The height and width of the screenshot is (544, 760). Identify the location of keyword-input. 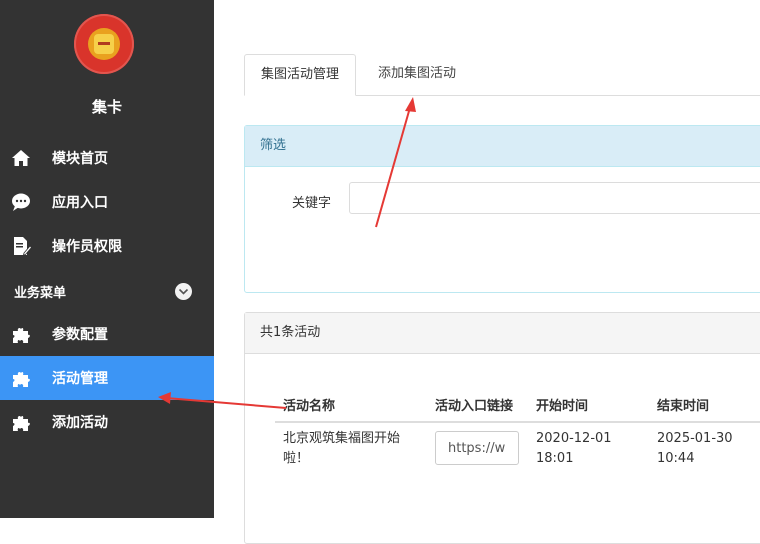
(554, 198).